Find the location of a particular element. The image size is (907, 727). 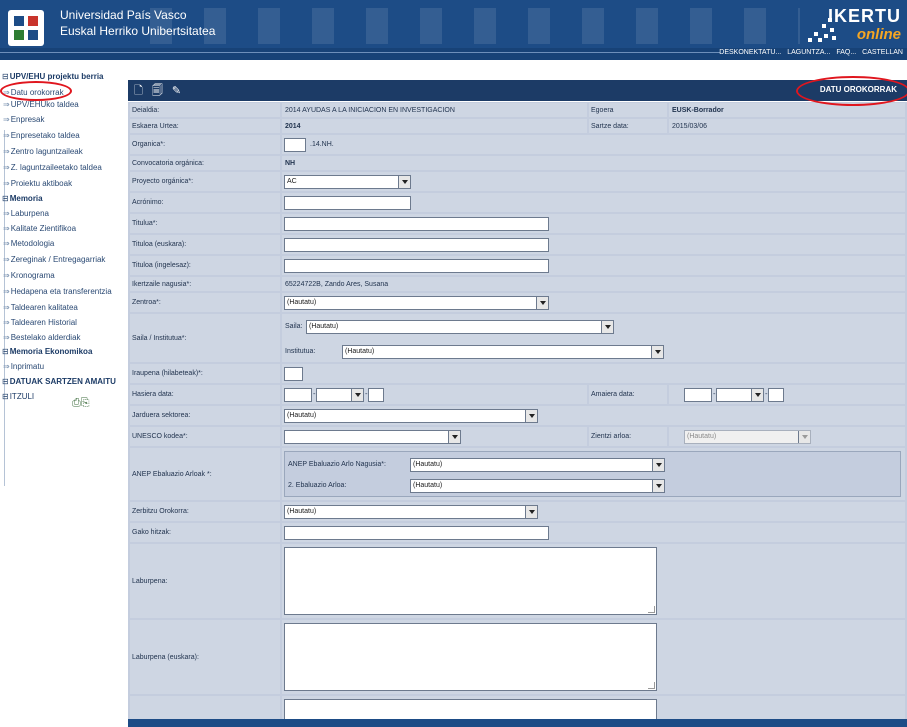

save-doc-icon: 🗐 is located at coordinates (157, 90).